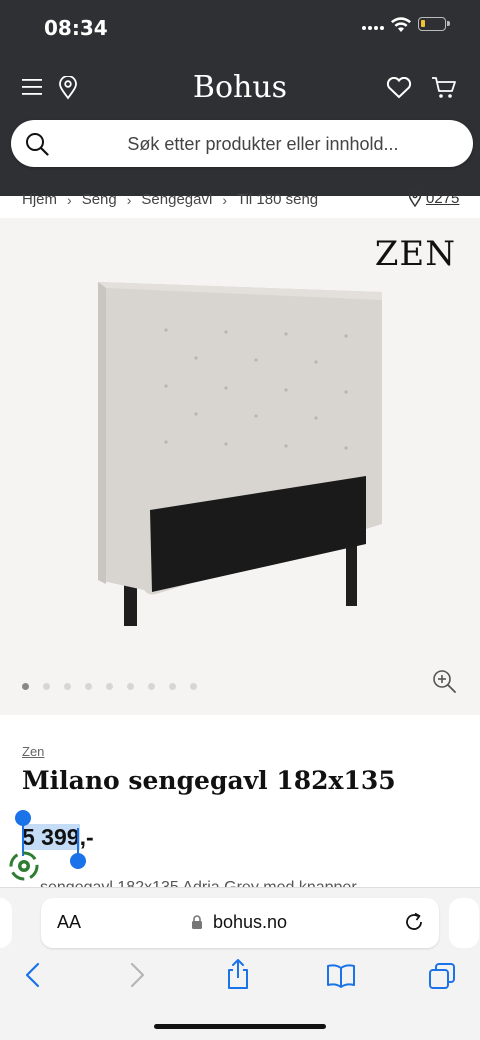 Image resolution: width=480 pixels, height=1040 pixels. I want to click on breadcrumb-item-current: Til 180 seng, so click(277, 199).